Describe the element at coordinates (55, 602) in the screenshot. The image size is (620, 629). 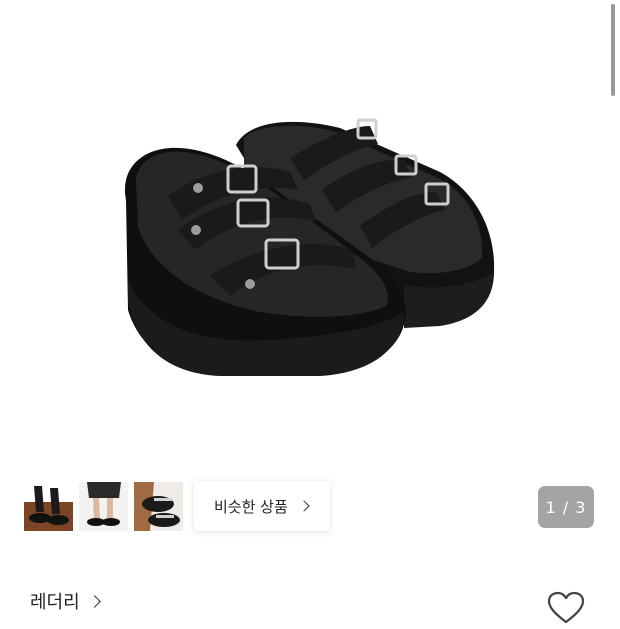
I see `brand-name: 레더리` at that location.